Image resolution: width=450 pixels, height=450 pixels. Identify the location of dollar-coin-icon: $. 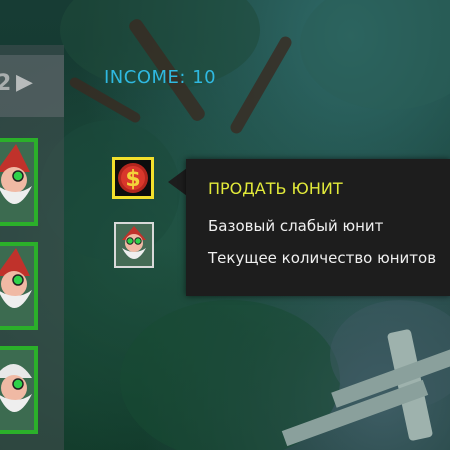
(133, 178).